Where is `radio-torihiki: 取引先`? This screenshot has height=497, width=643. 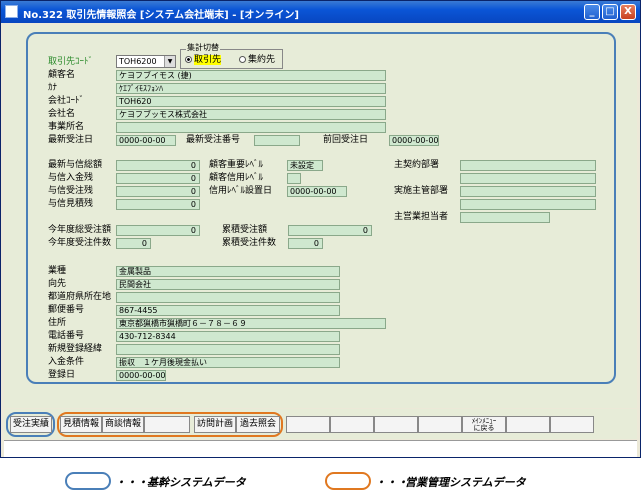
radio-torihiki: 取引先 is located at coordinates (203, 60).